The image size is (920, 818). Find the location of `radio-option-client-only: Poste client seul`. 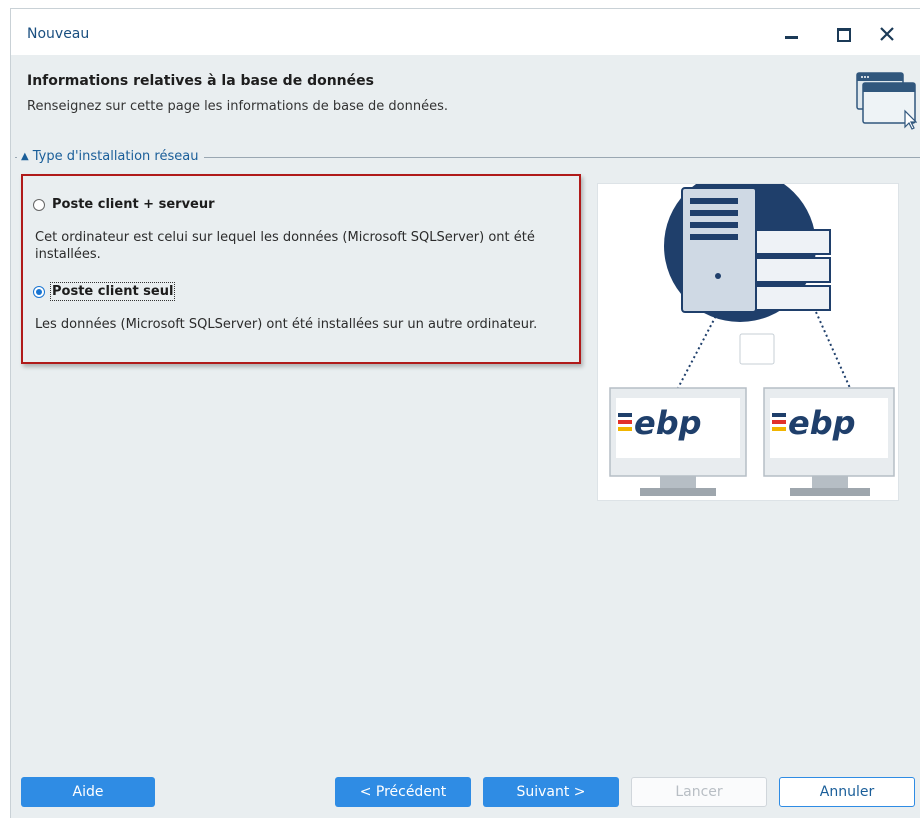

radio-option-client-only: Poste client seul is located at coordinates (104, 291).